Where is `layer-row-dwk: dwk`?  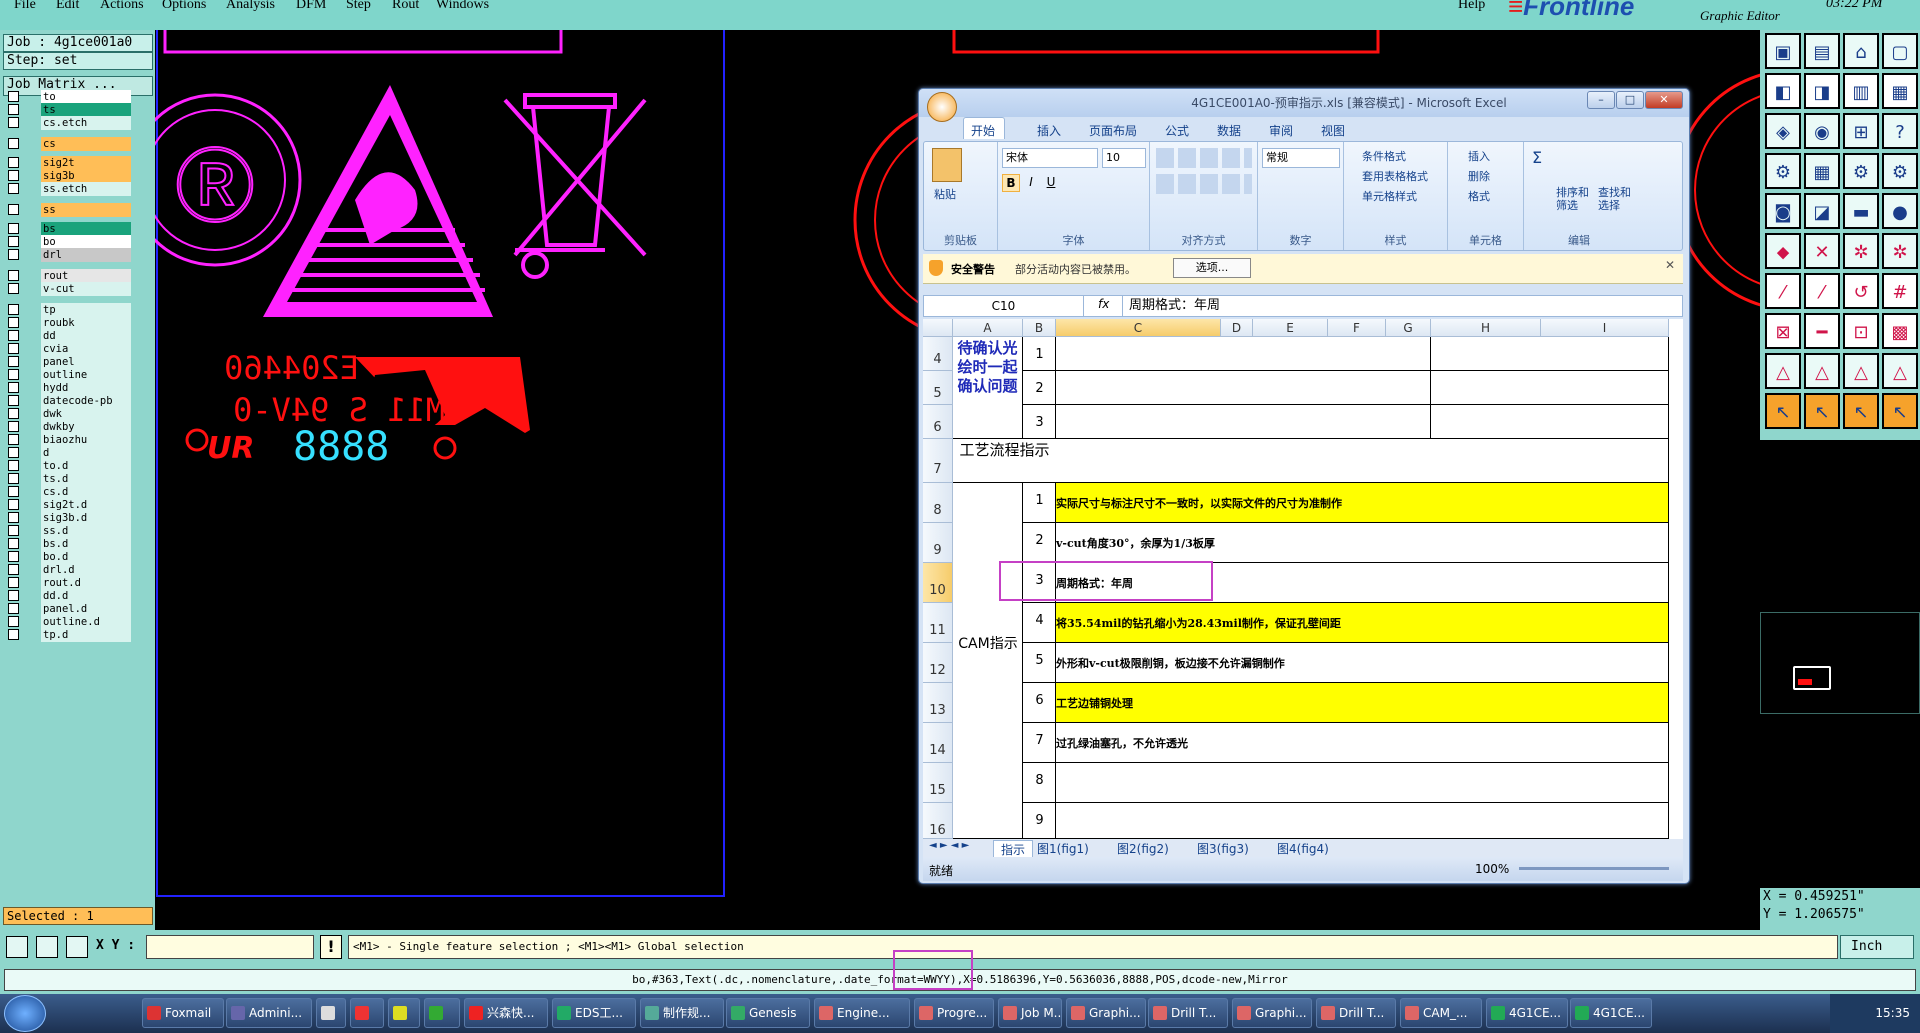
layer-row-dwk: dwk is located at coordinates (69, 414).